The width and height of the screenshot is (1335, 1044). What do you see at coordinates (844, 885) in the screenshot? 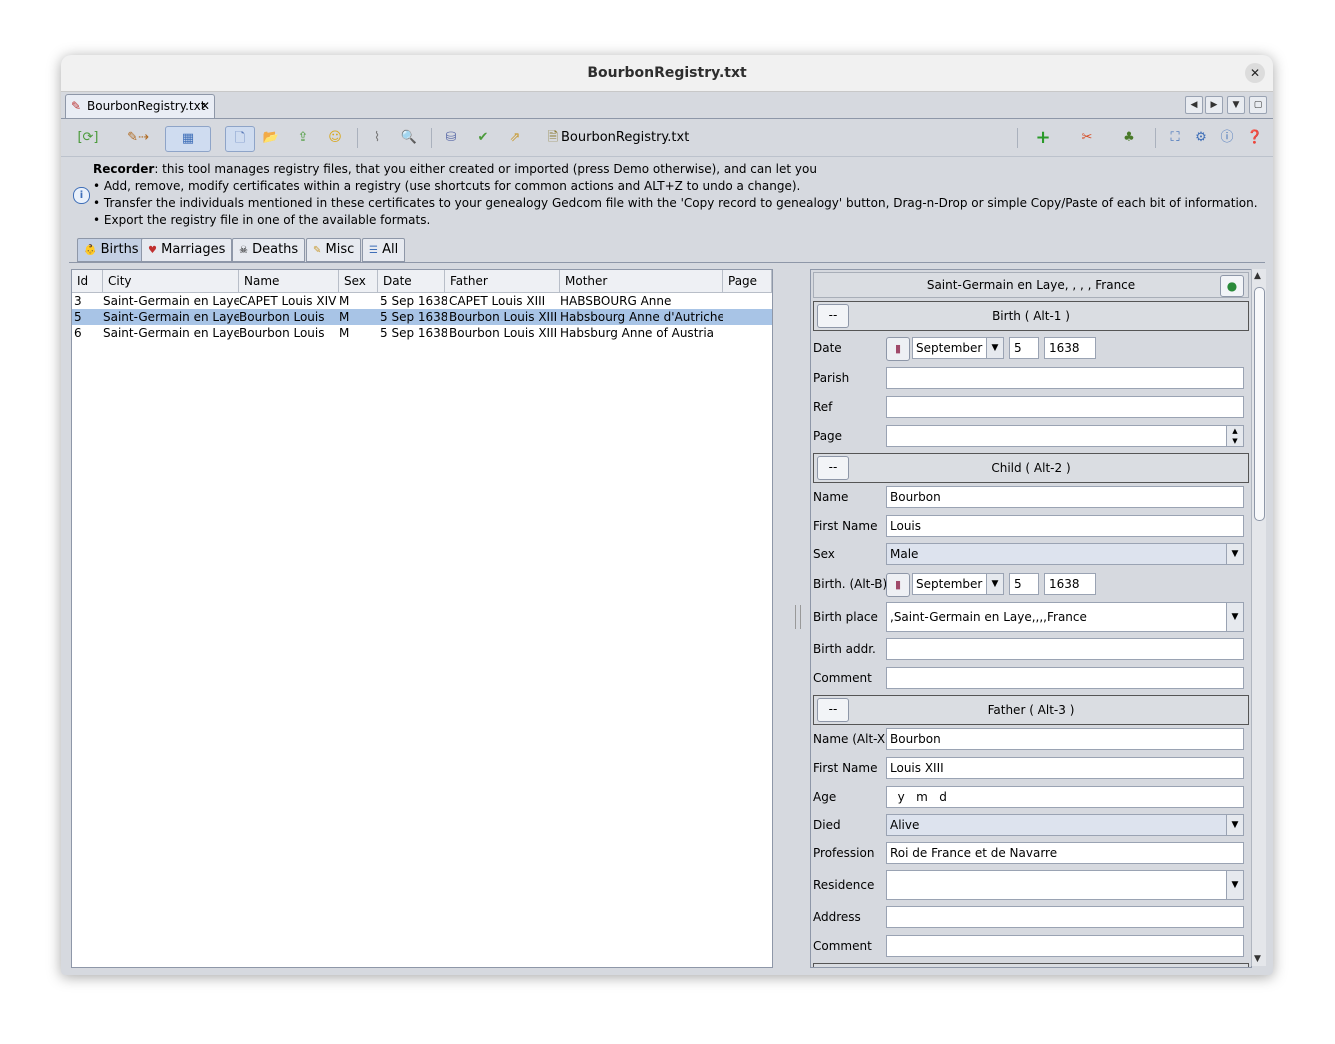
I see `father-residence-label: Residence` at bounding box center [844, 885].